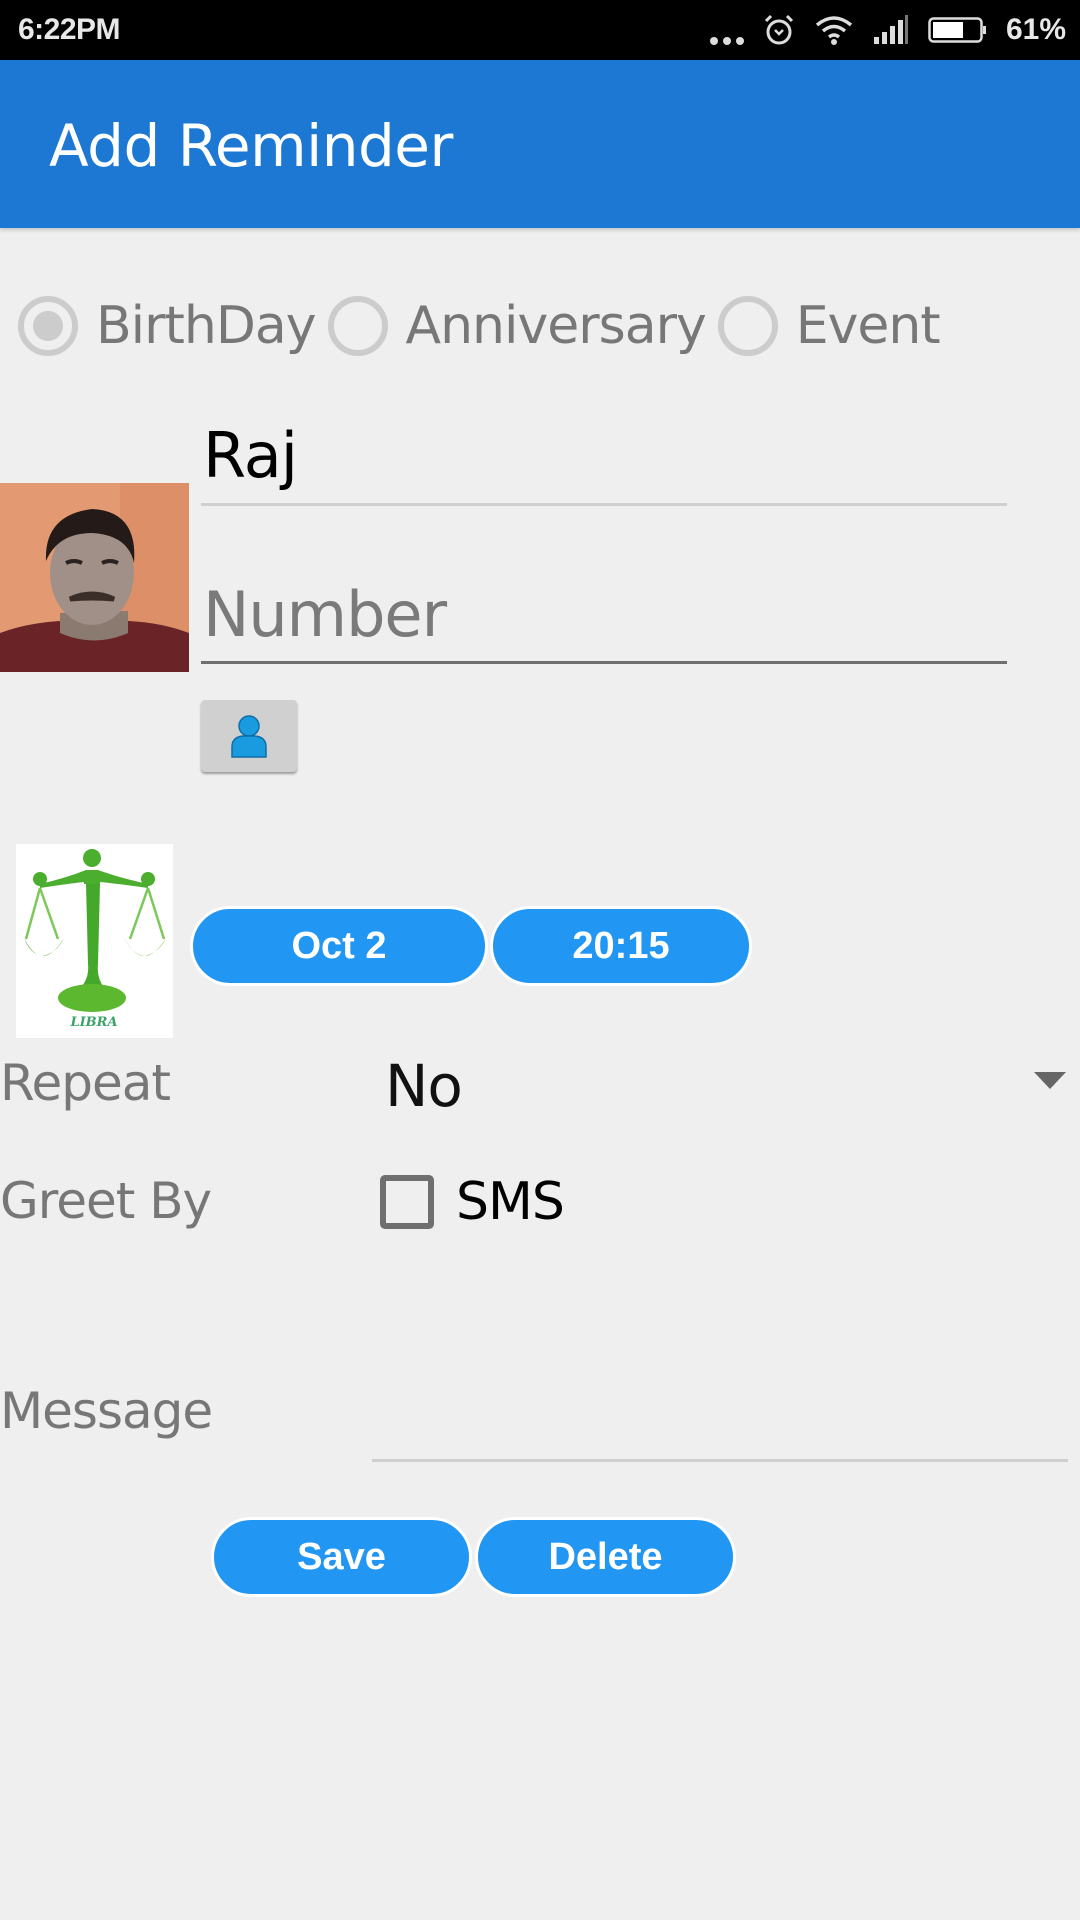  Describe the element at coordinates (1050, 1080) in the screenshot. I see `dropdown-arrow-icon` at that location.